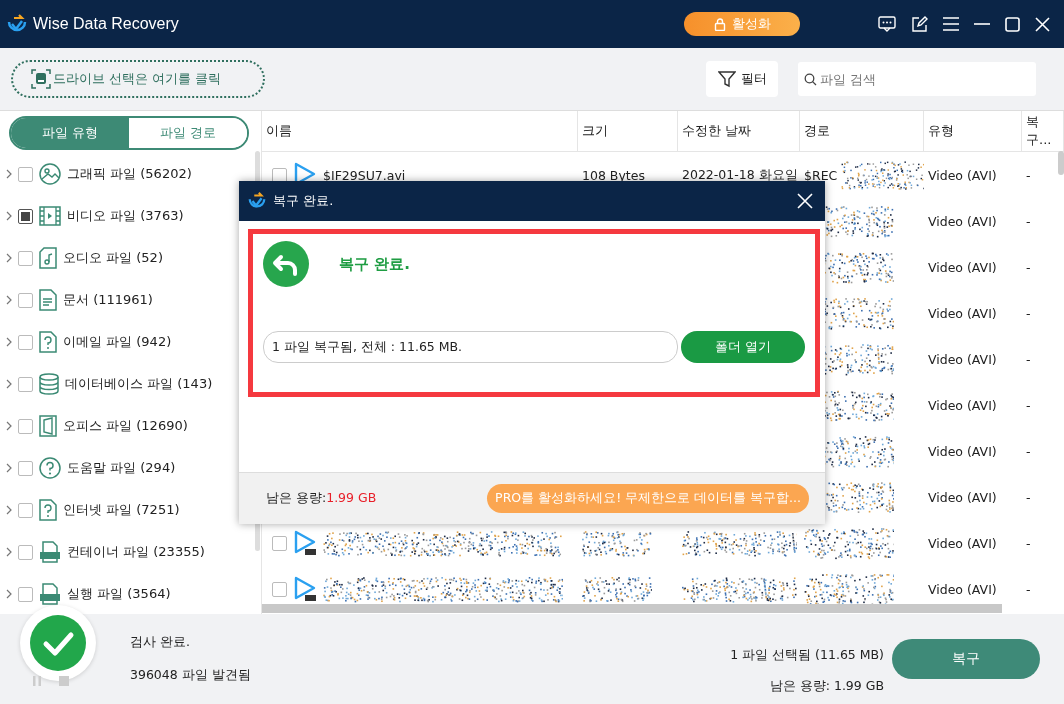  What do you see at coordinates (129, 174) in the screenshot?
I see `file-type-label: 그래픽 파일 (56202)` at bounding box center [129, 174].